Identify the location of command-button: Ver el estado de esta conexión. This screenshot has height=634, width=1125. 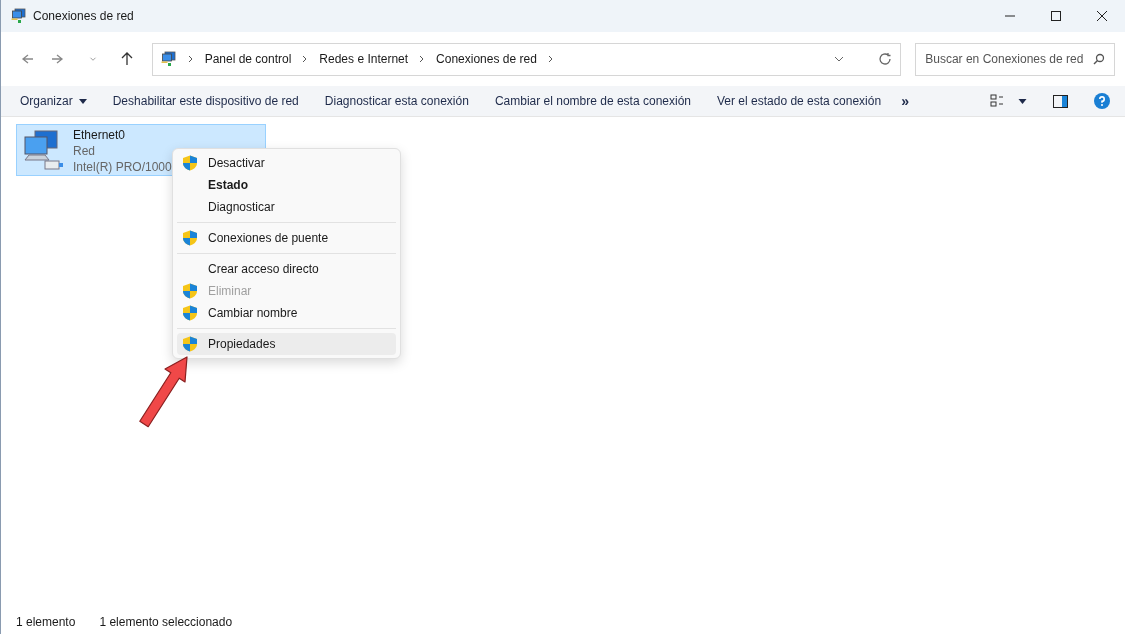
(799, 101).